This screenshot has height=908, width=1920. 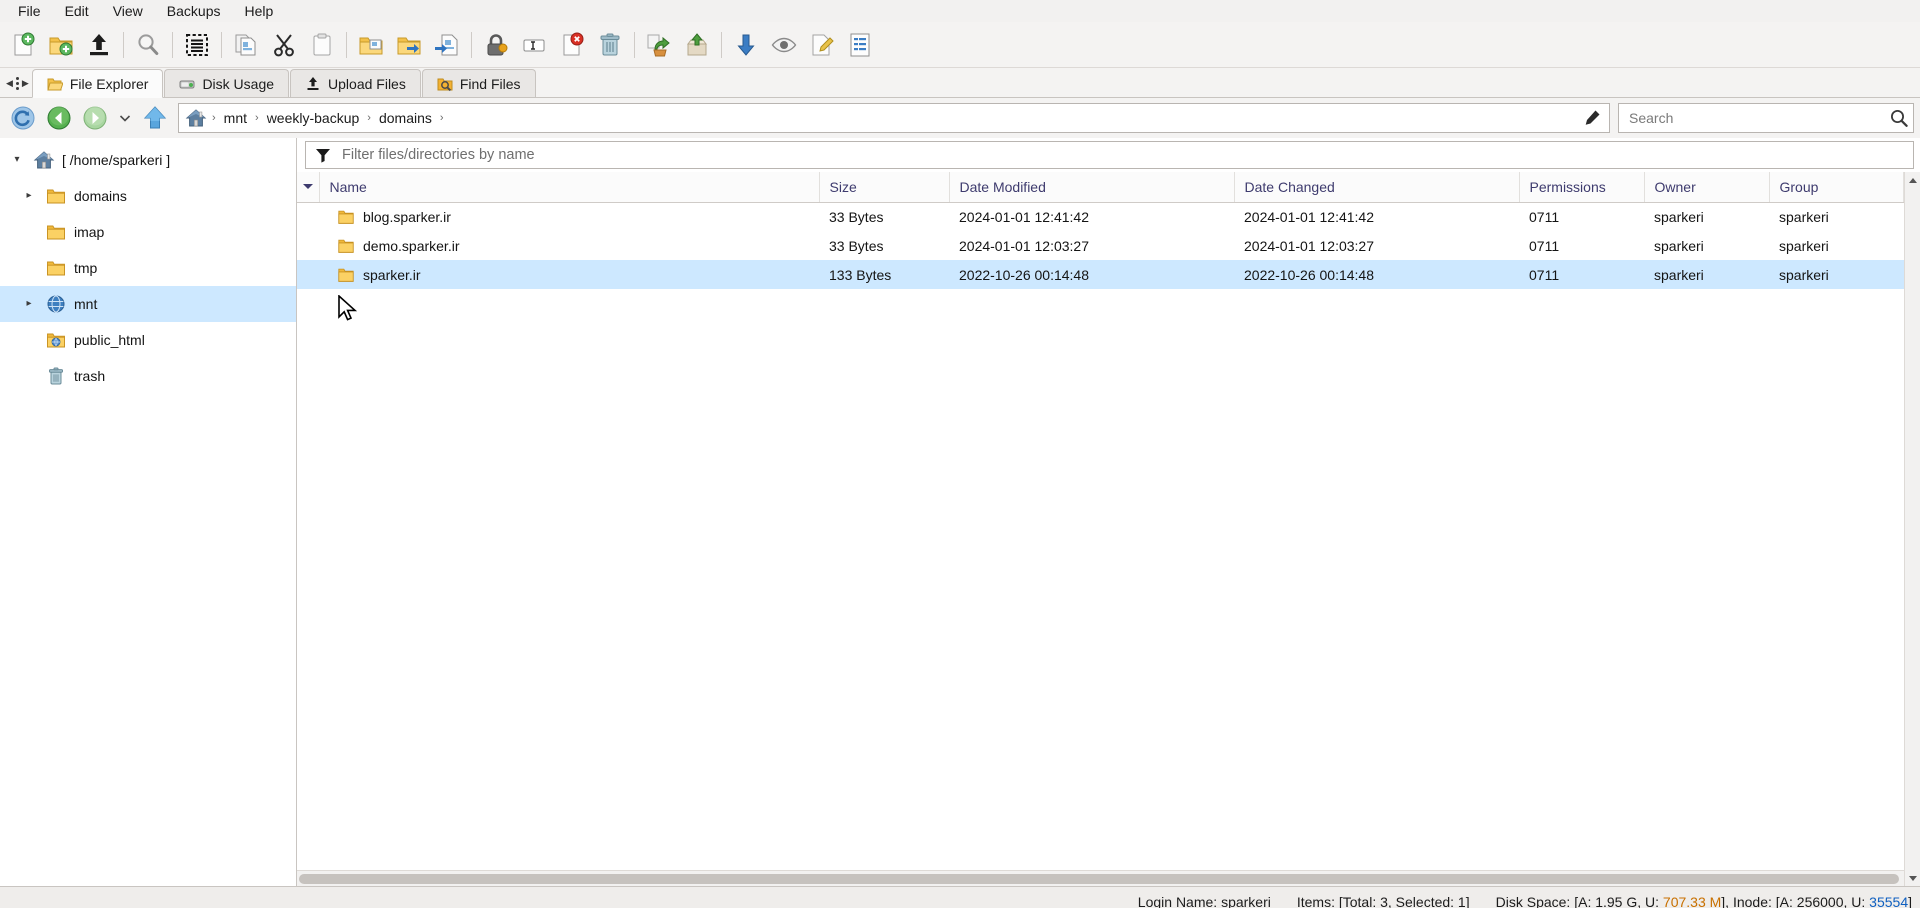 I want to click on tab-scroll-left-icon: ◀, so click(x=9, y=83).